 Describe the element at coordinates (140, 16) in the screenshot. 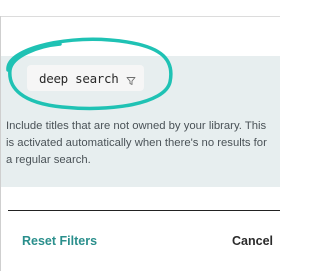

I see `dialog-top-border` at that location.